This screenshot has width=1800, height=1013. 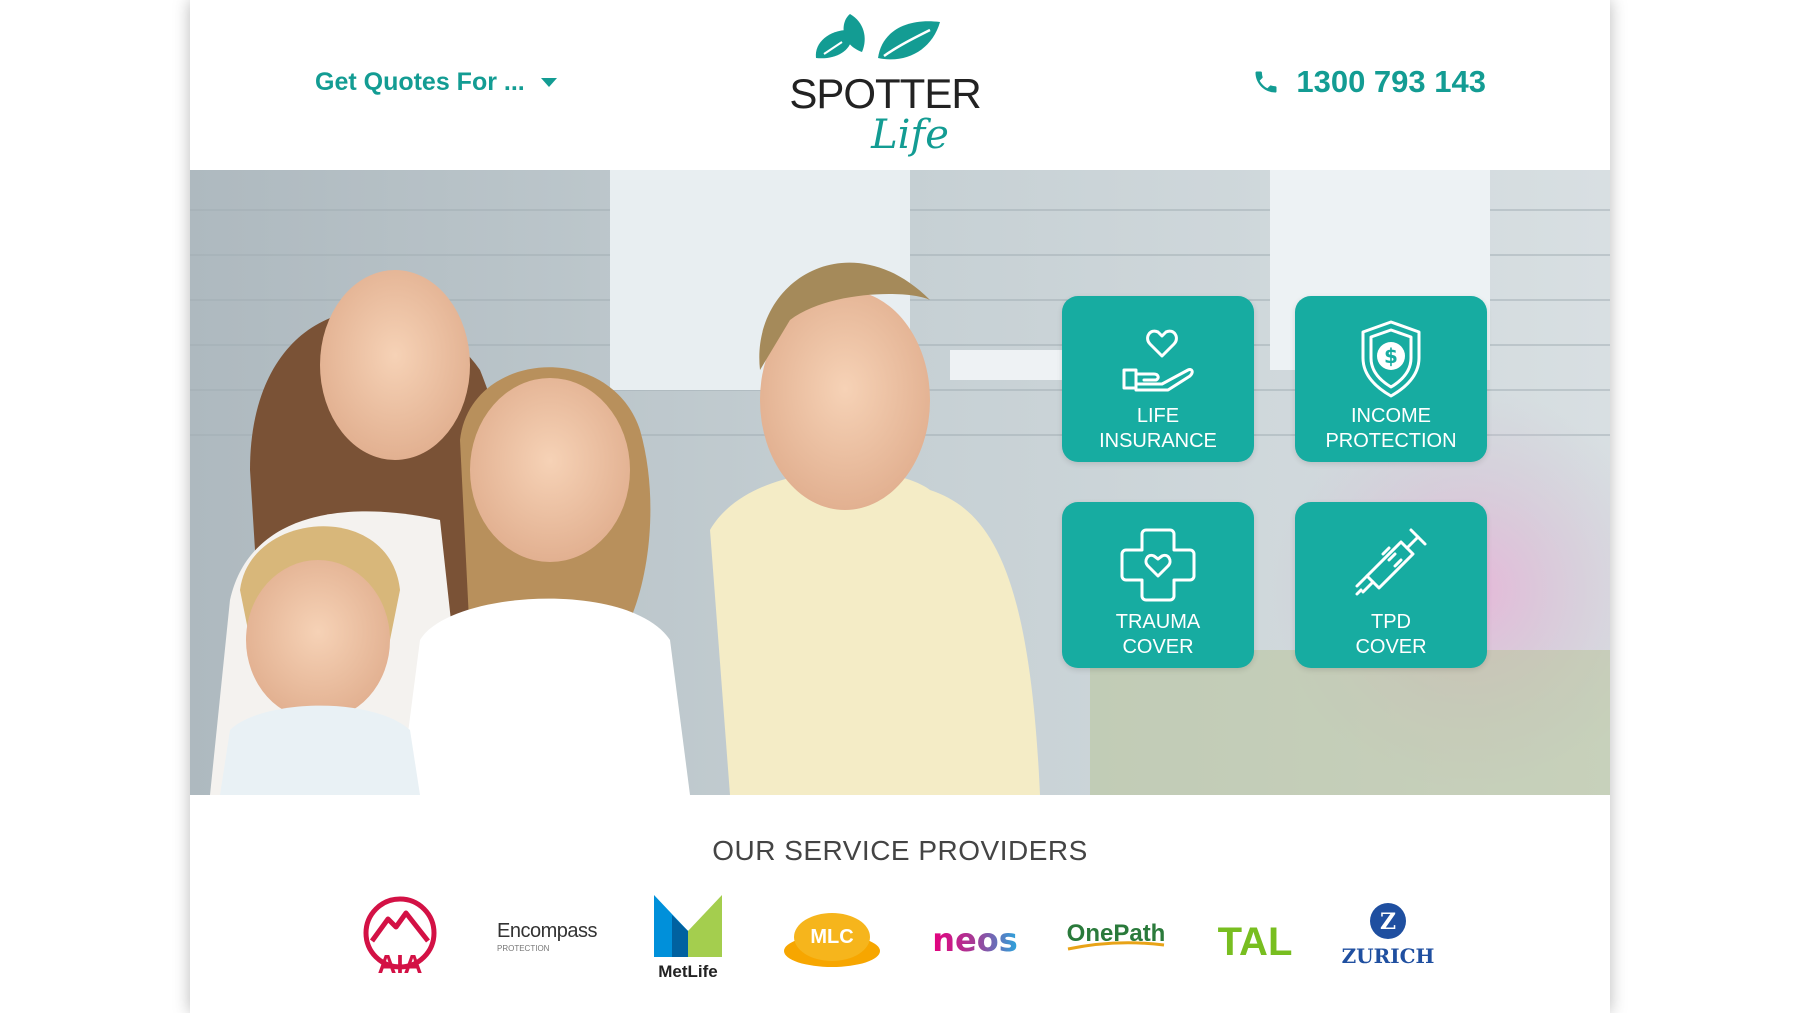 I want to click on heart-hand-icon, so click(x=1158, y=360).